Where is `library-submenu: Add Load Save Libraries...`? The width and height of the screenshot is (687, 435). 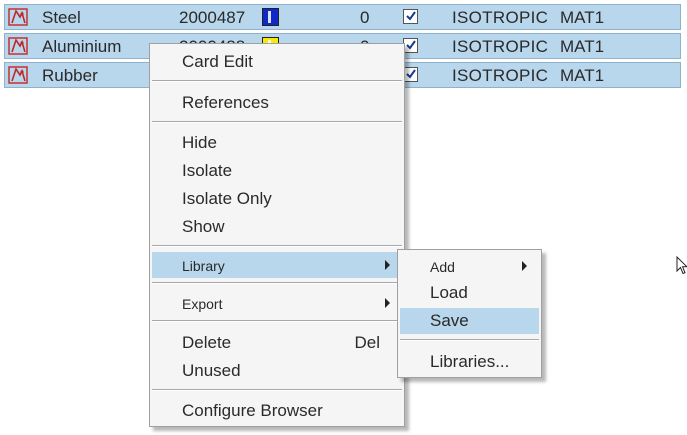 library-submenu: Add Load Save Libraries... is located at coordinates (469, 313).